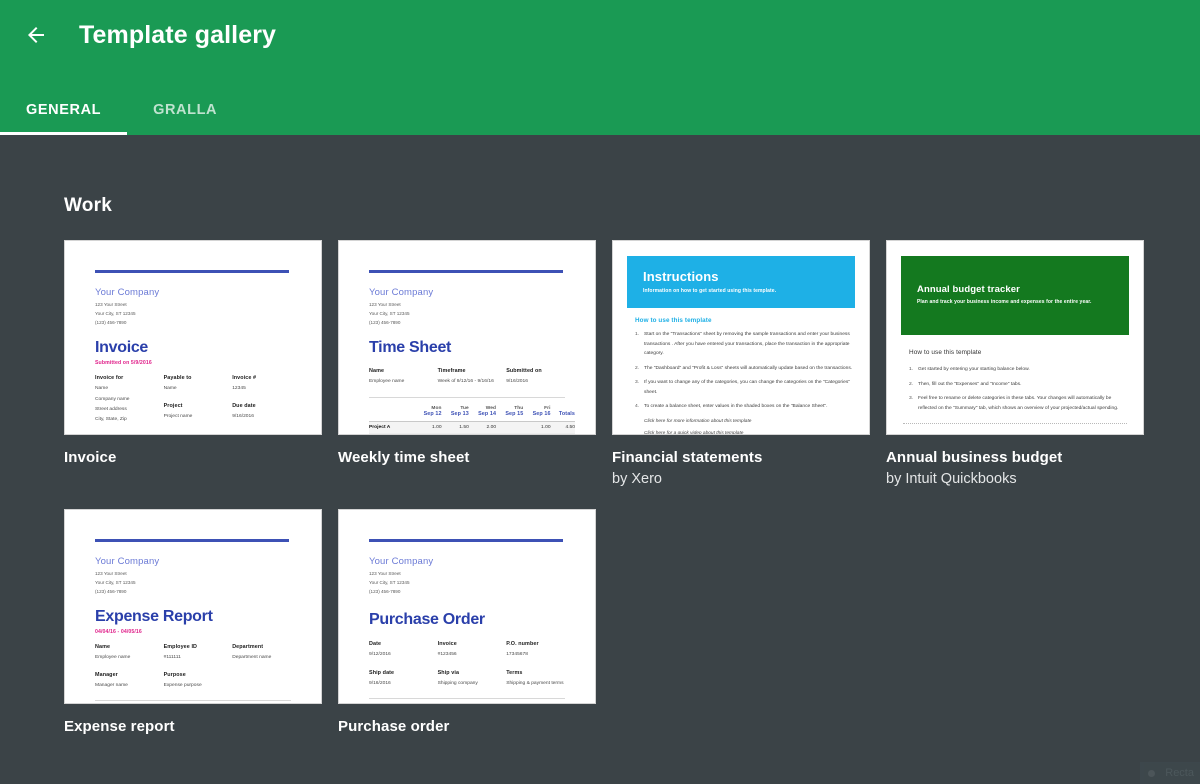 This screenshot has width=1200, height=784. Describe the element at coordinates (387, 382) in the screenshot. I see `doc-field-value: Employee name` at that location.